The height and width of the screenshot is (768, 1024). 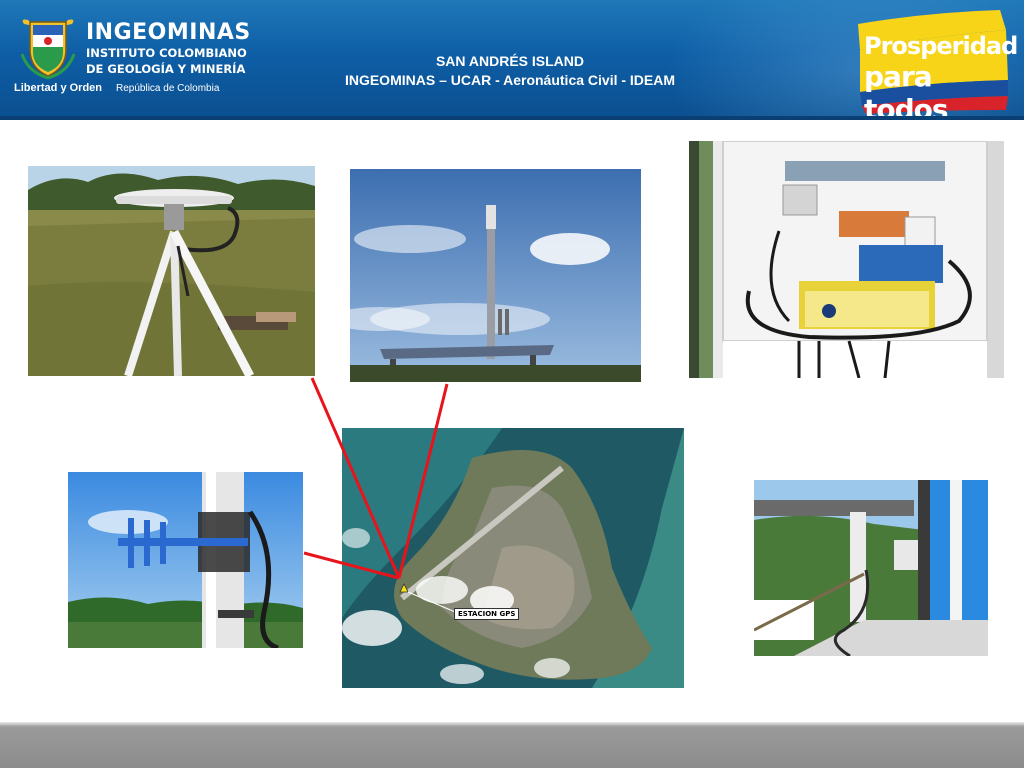 What do you see at coordinates (168, 88) in the screenshot?
I see `country-text: República de Colombia` at bounding box center [168, 88].